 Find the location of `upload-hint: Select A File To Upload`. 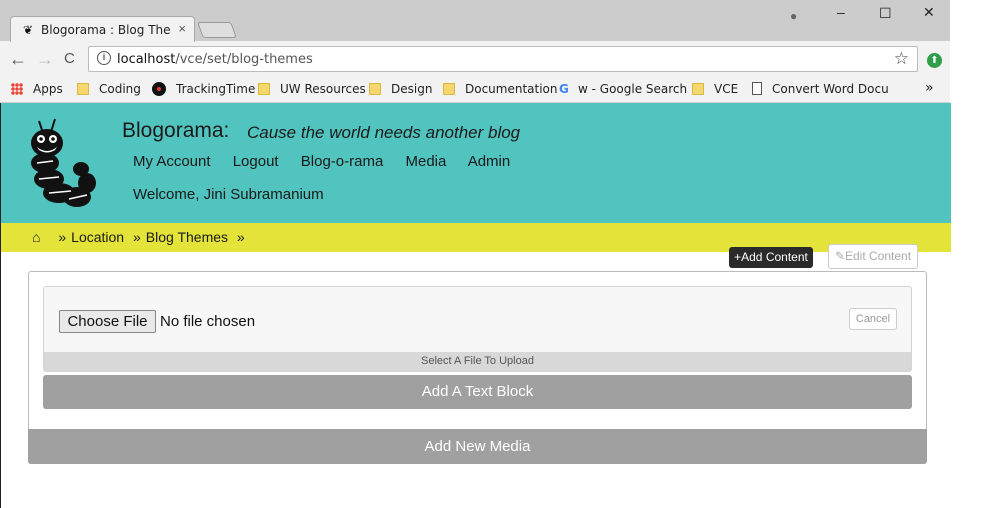

upload-hint: Select A File To Upload is located at coordinates (477, 361).